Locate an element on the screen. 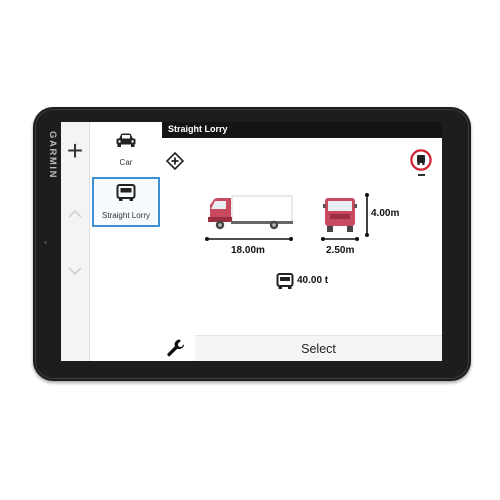  lorry-front-view-icon is located at coordinates (340, 215).